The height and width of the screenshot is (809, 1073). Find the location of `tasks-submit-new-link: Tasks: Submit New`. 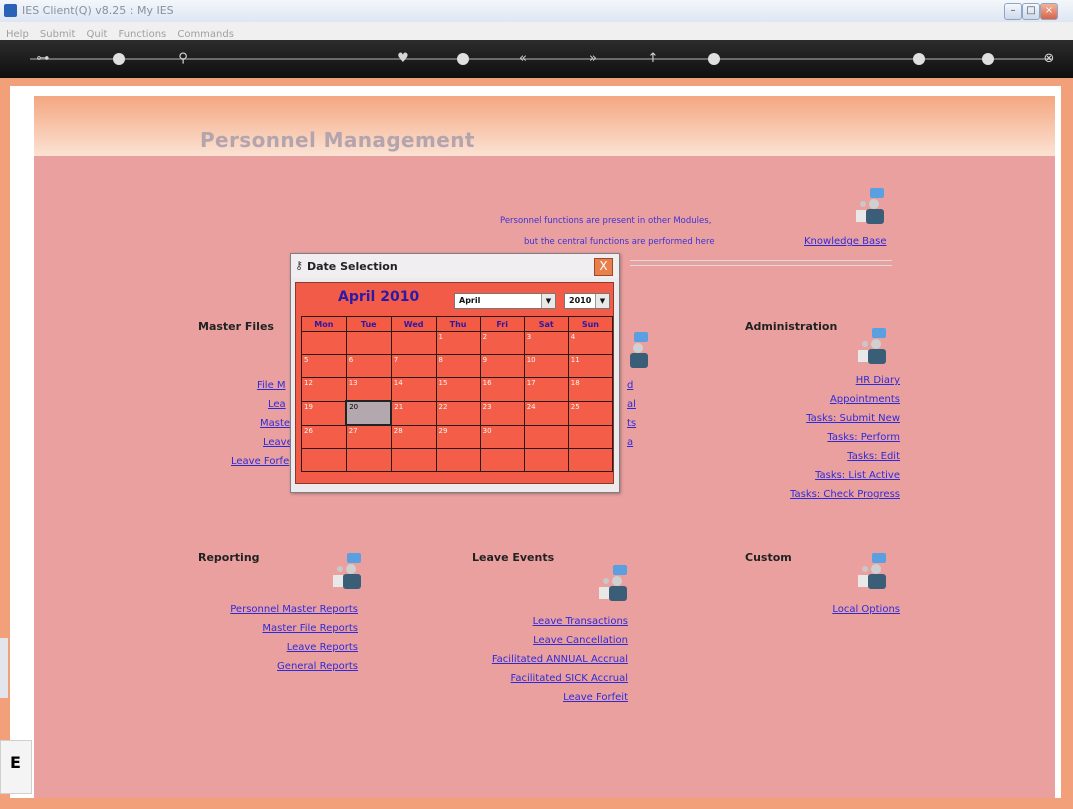

tasks-submit-new-link: Tasks: Submit New is located at coordinates (853, 418).